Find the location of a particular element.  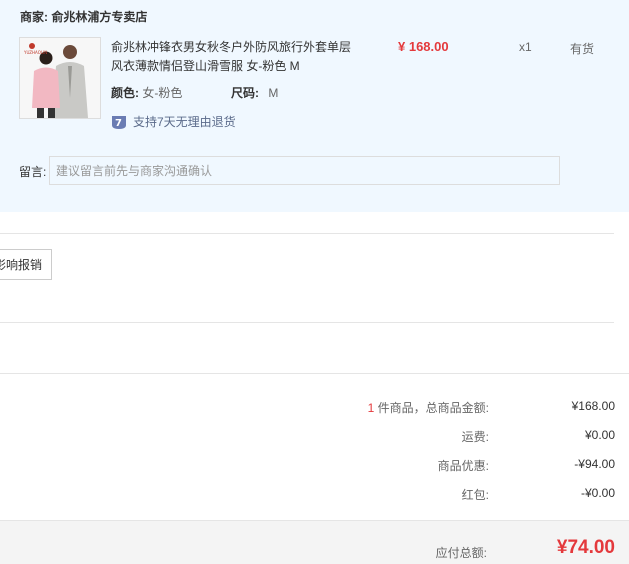

redpacket-label: 红包: is located at coordinates (475, 495).